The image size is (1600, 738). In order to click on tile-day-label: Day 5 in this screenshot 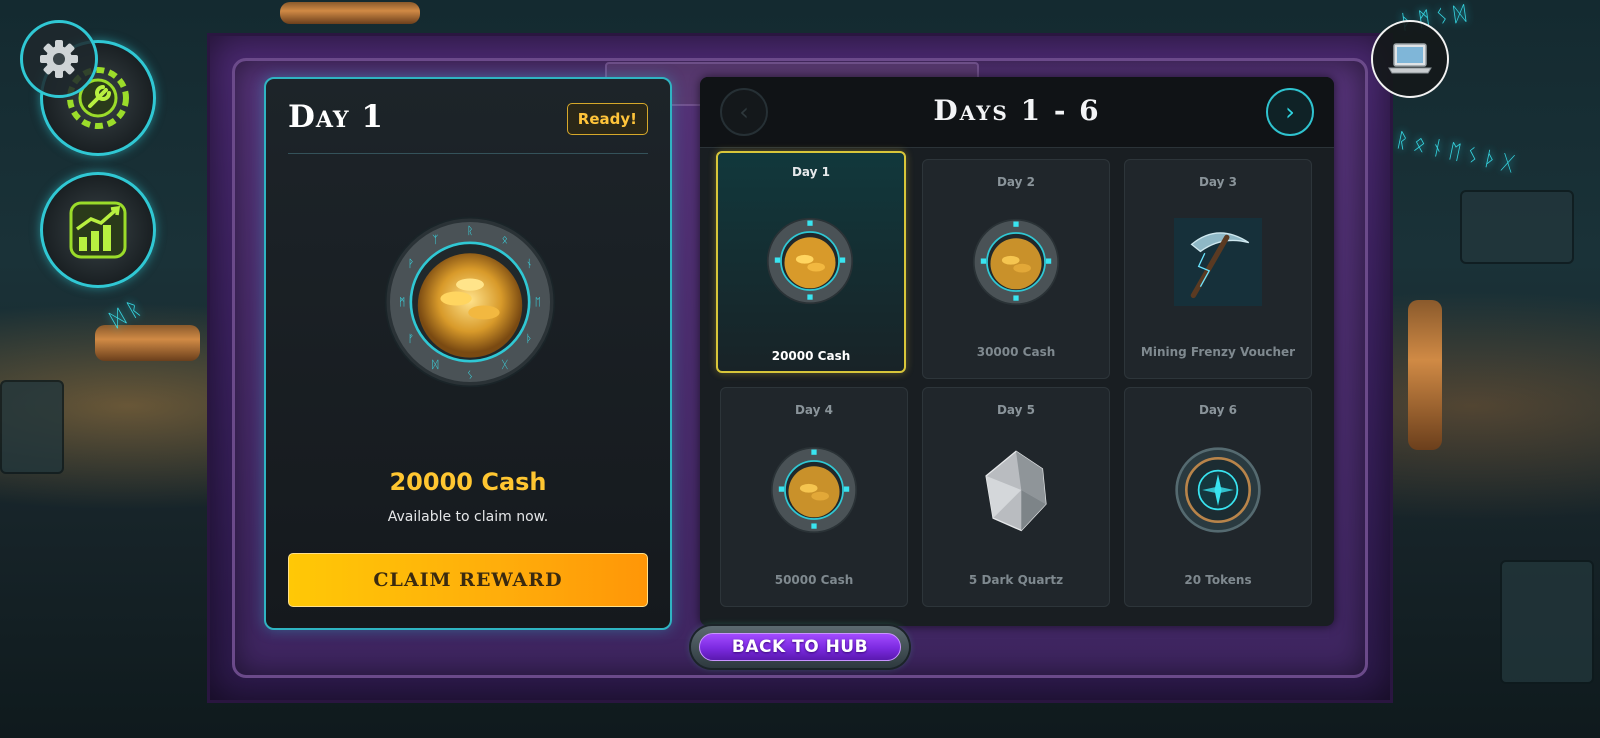, I will do `click(1016, 410)`.